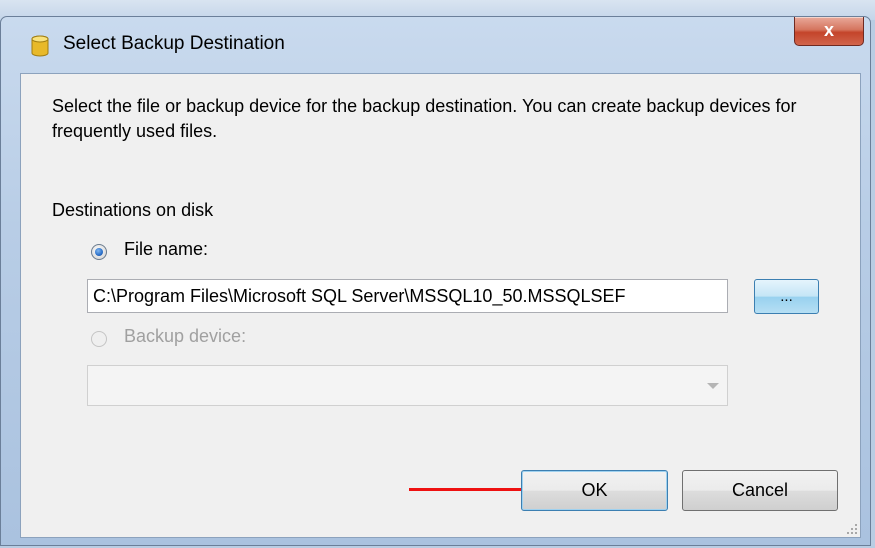 This screenshot has height=548, width=875. What do you see at coordinates (99, 339) in the screenshot?
I see `backup-device-radio` at bounding box center [99, 339].